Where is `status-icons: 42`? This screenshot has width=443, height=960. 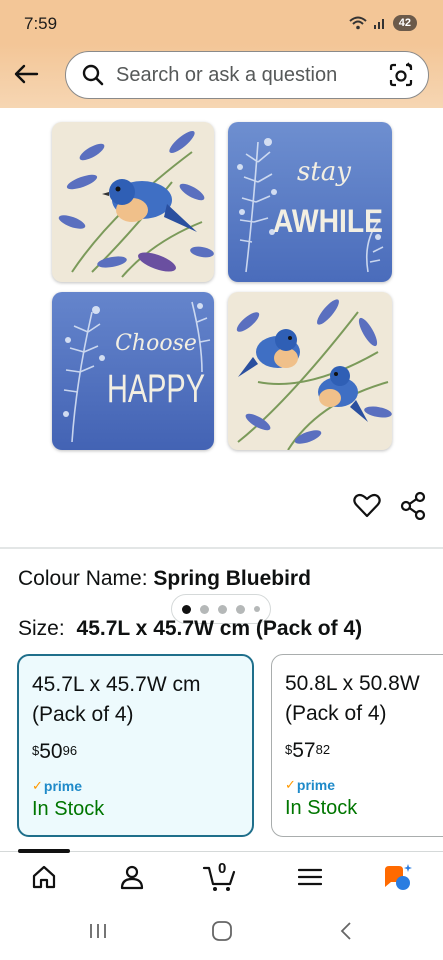 status-icons: 42 is located at coordinates (383, 23).